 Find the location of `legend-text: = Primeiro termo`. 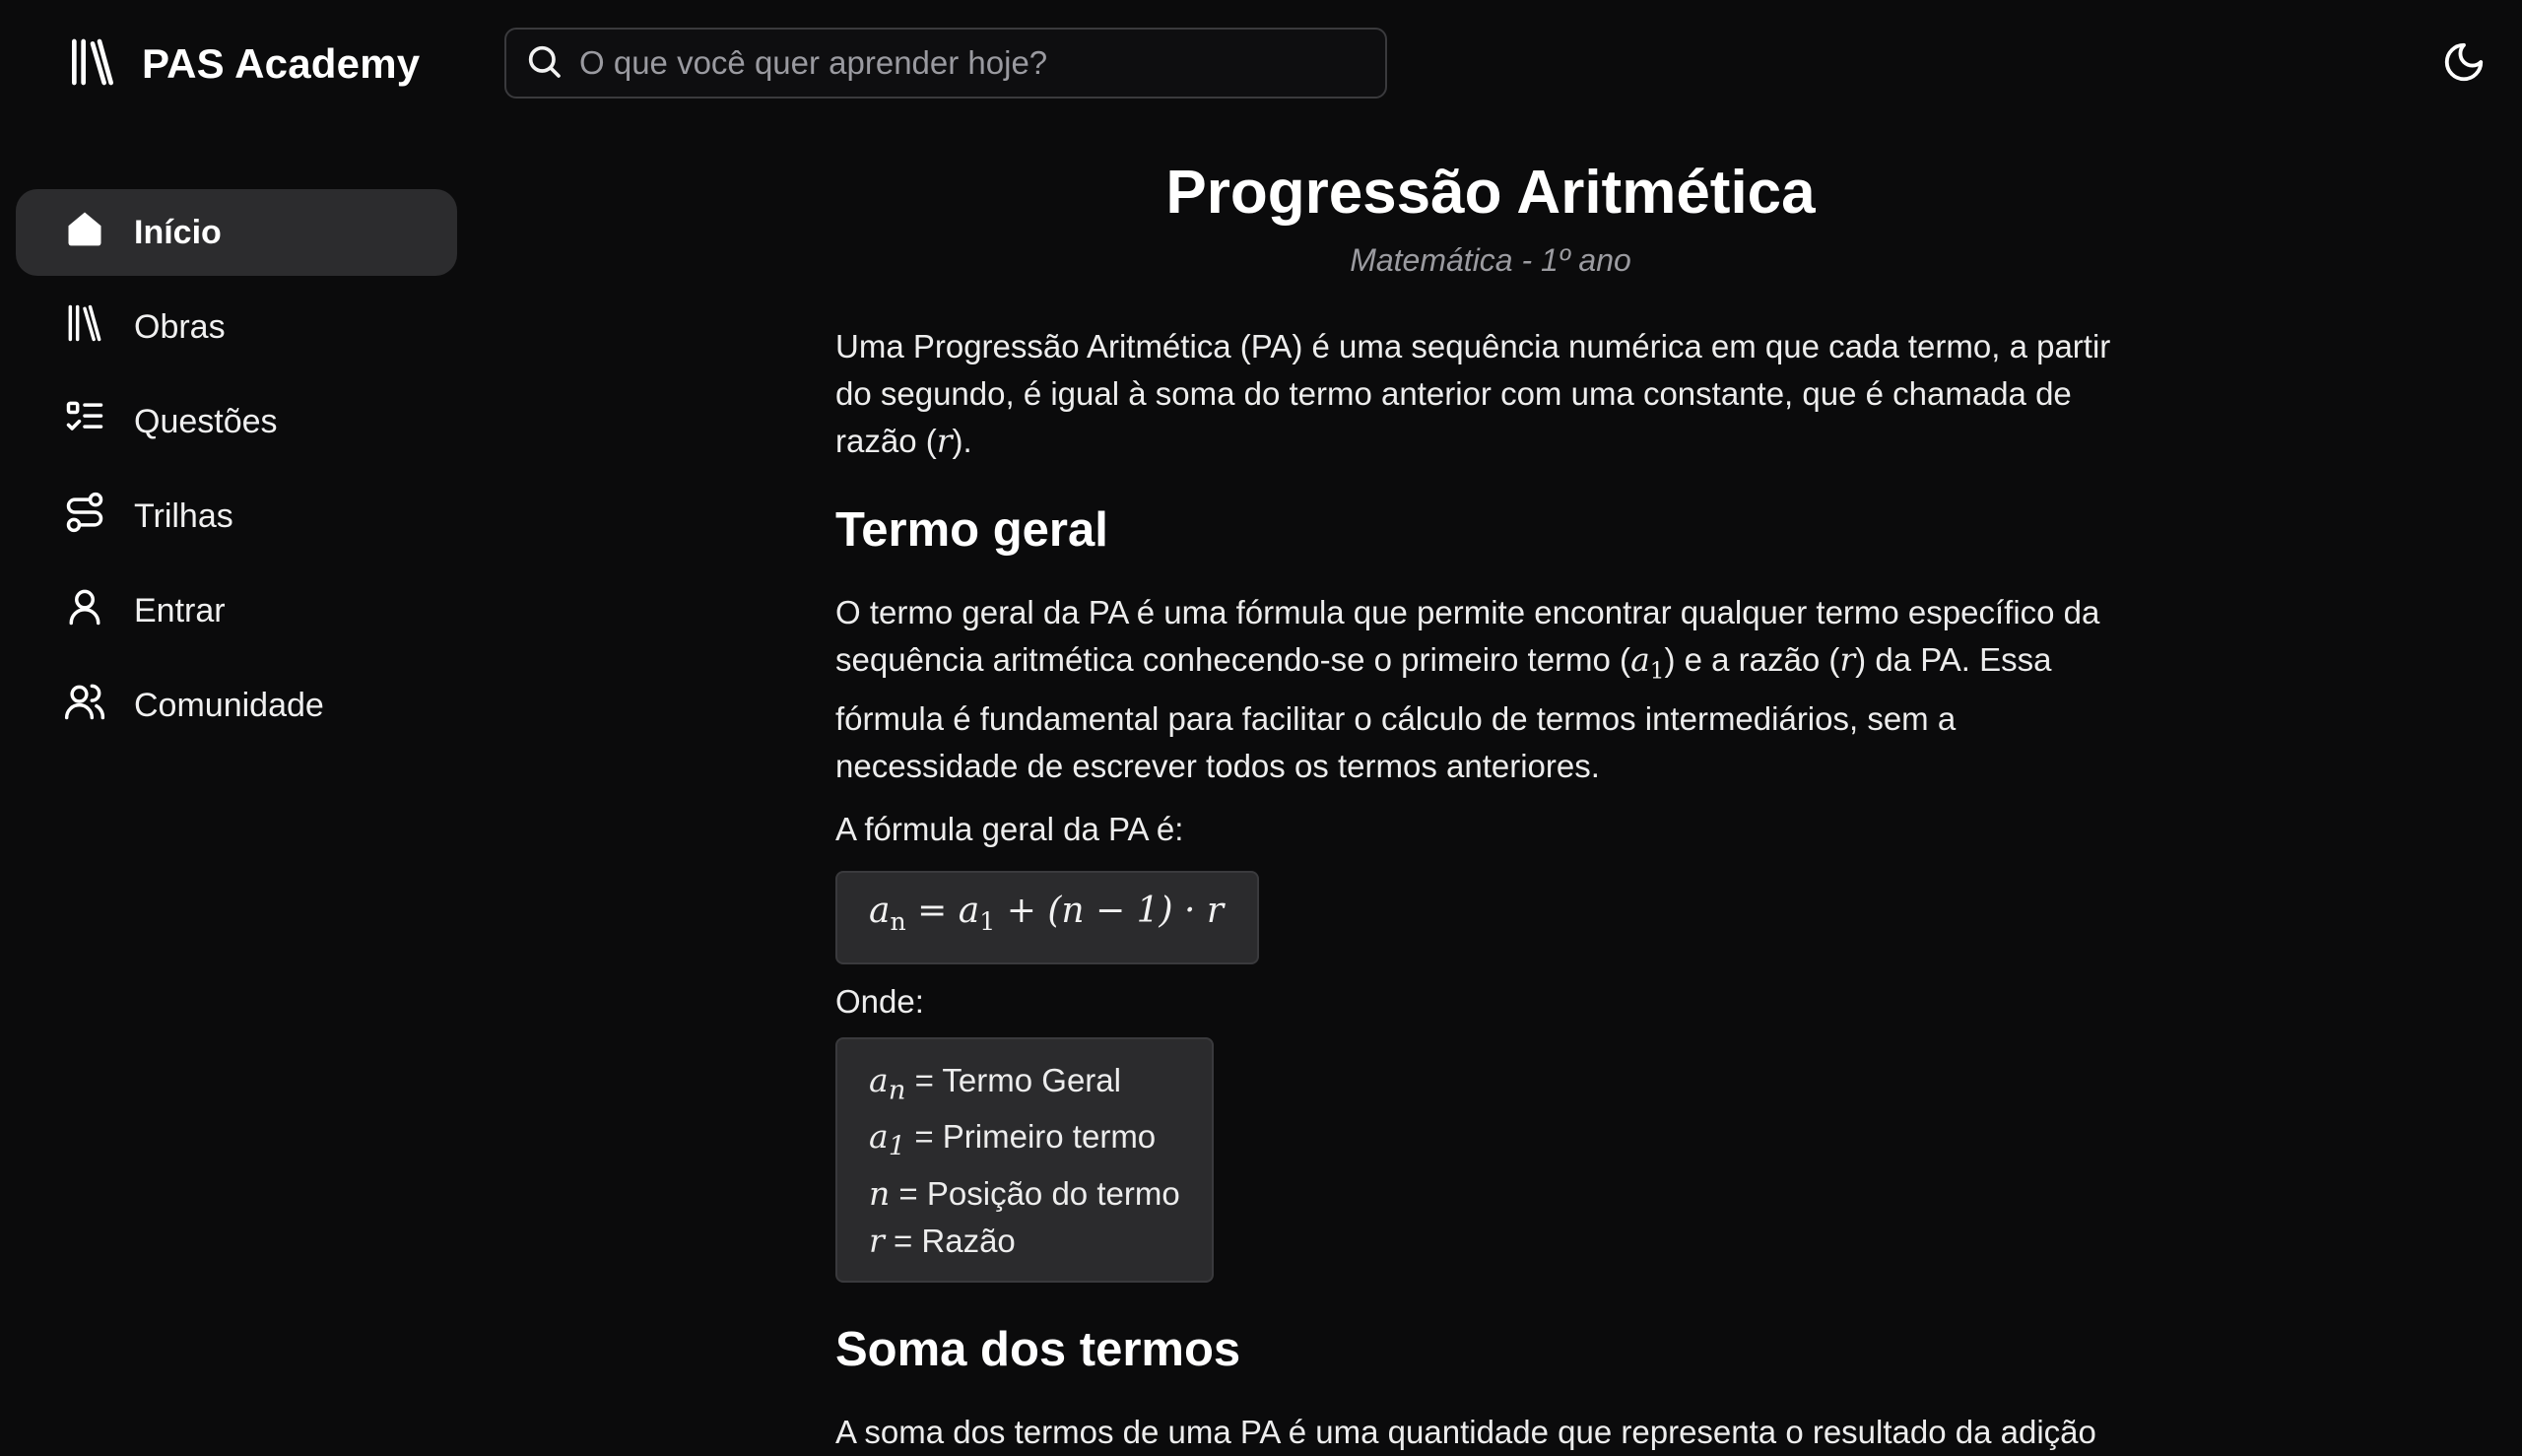

legend-text: = Primeiro termo is located at coordinates (1031, 1137).